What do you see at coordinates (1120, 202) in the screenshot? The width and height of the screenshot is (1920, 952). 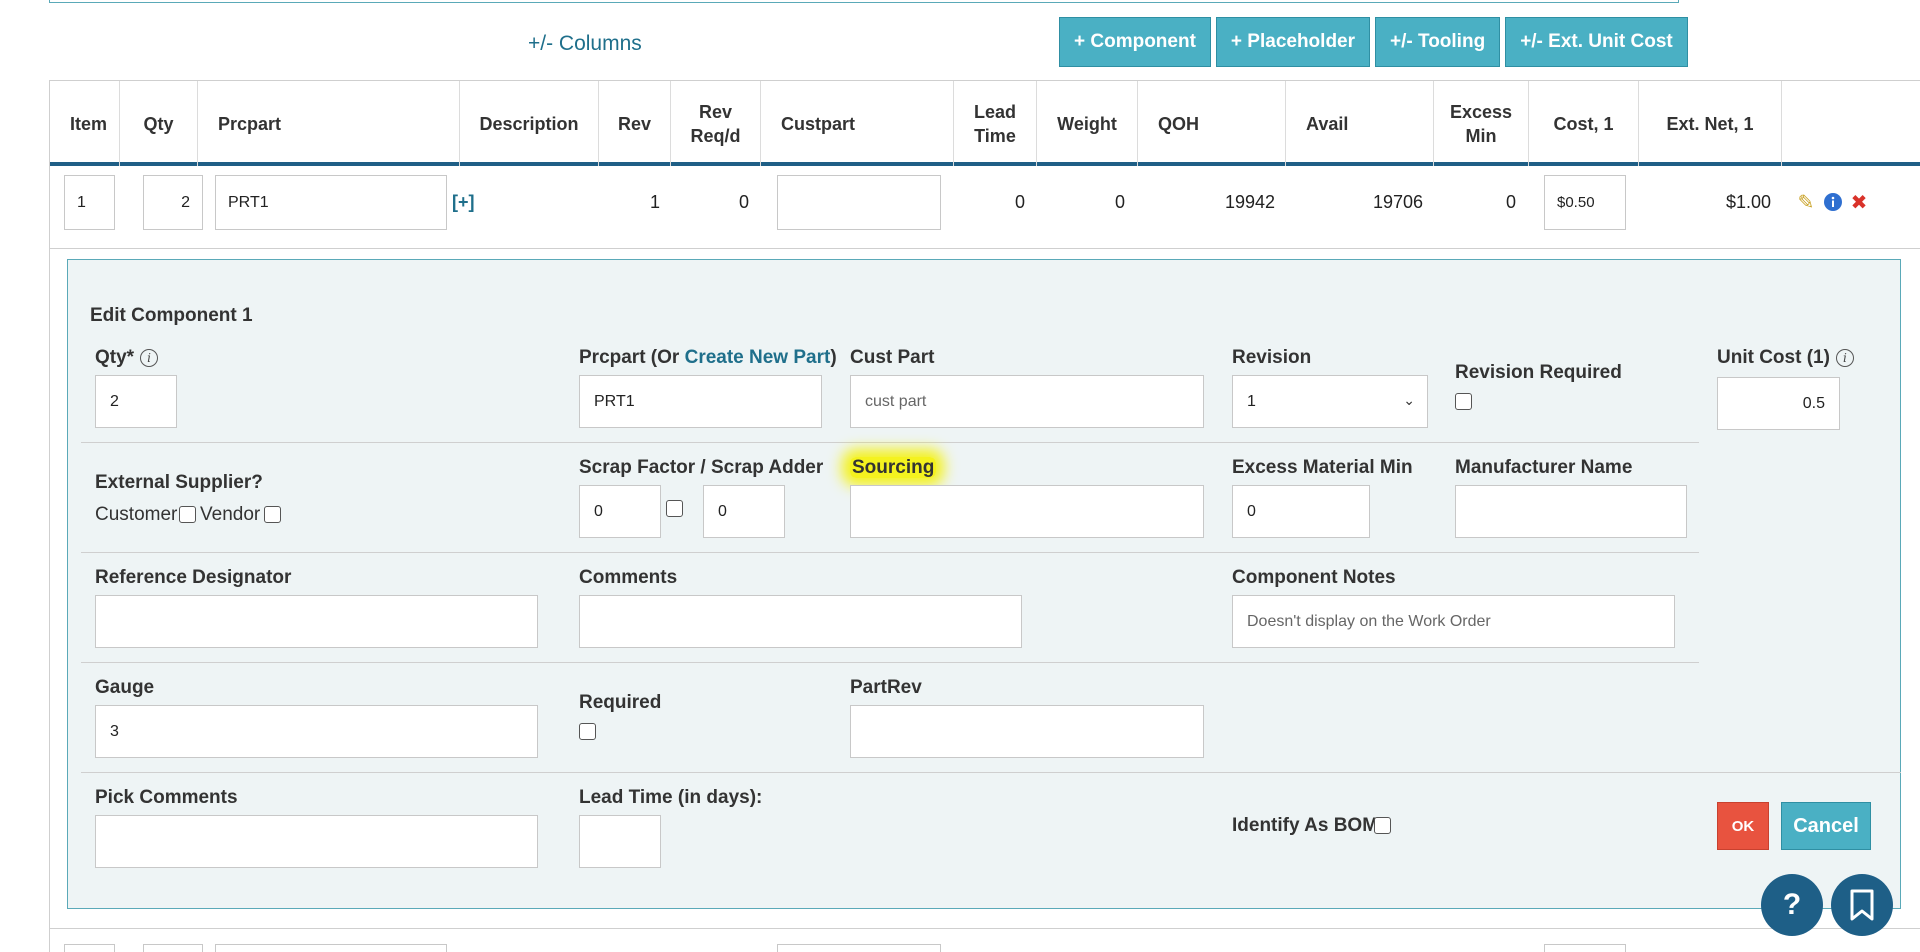 I see `weight-value: 0` at bounding box center [1120, 202].